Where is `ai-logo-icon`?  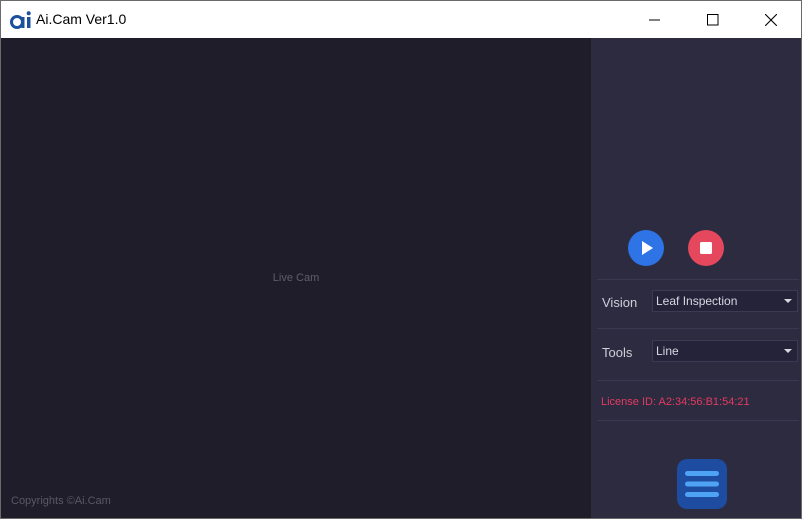 ai-logo-icon is located at coordinates (20, 20).